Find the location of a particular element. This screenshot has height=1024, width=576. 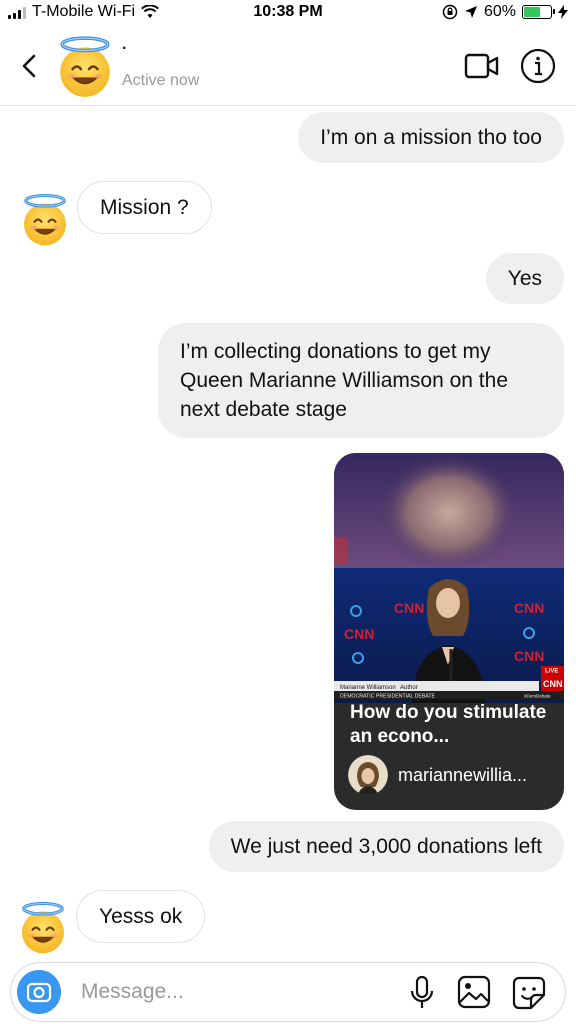

message-bubble-outgoing: Yes is located at coordinates (524, 278).